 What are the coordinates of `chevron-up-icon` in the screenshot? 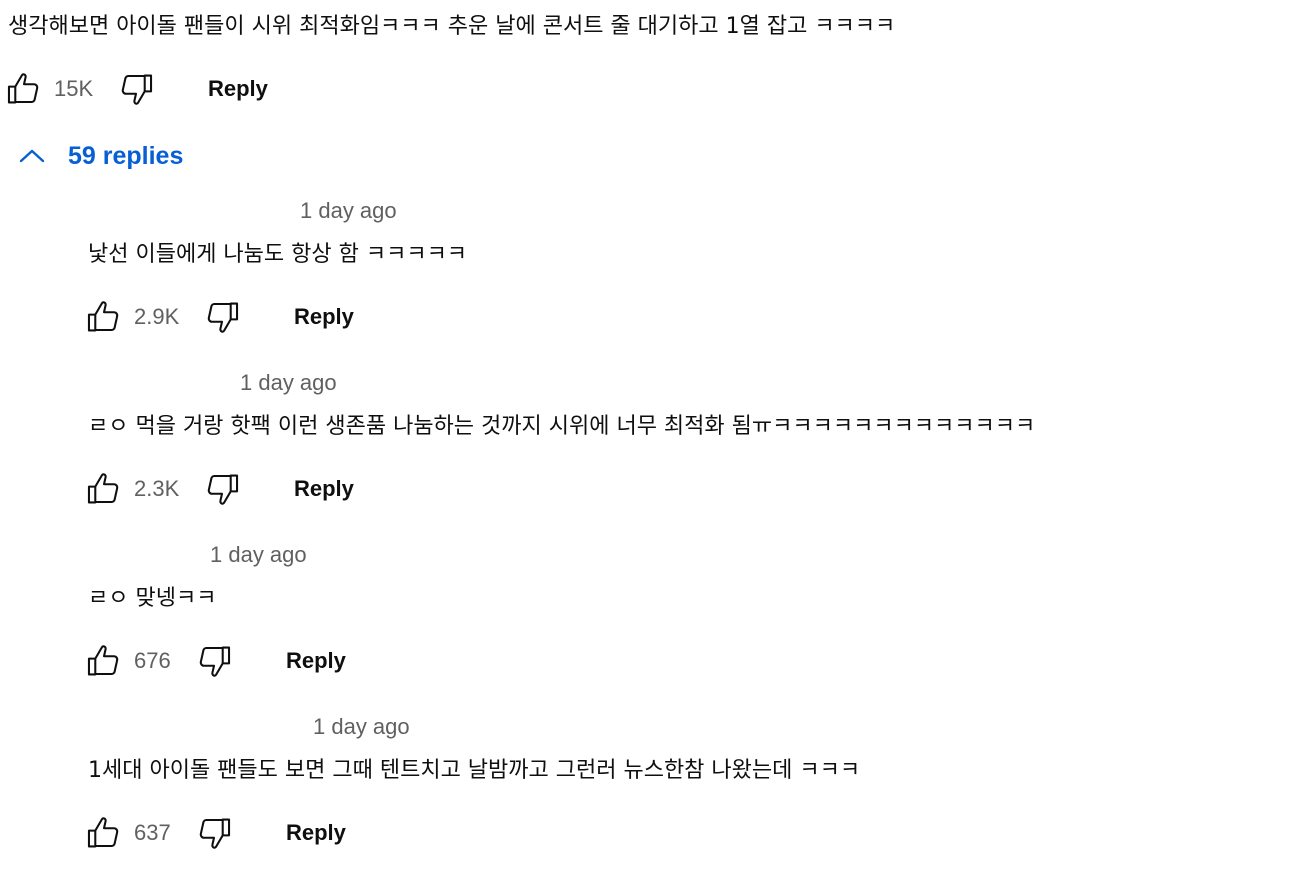 It's located at (32, 156).